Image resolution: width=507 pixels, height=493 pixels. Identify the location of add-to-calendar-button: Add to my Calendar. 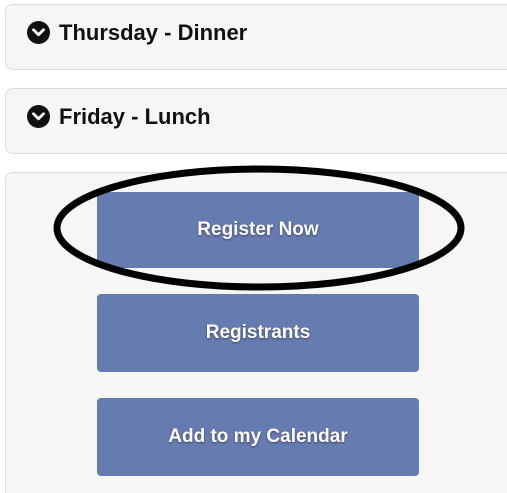
(258, 437).